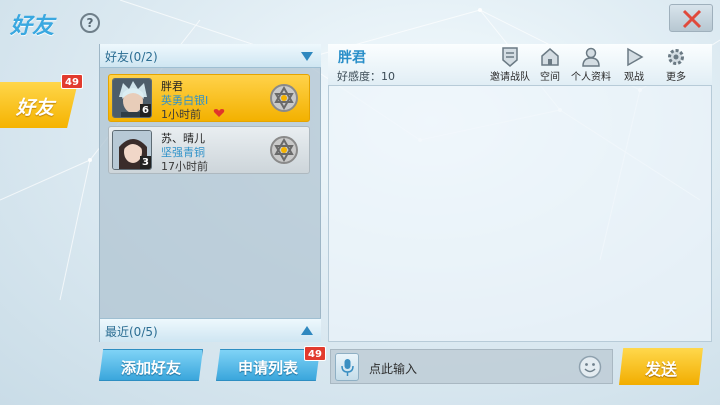 This screenshot has width=720, height=405. I want to click on chat-friend-name: 胖君, so click(352, 58).